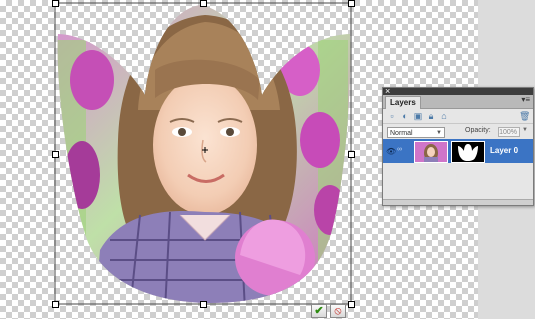 The image size is (535, 319). Describe the element at coordinates (55, 154) in the screenshot. I see `transform-handle-middle-left` at that location.